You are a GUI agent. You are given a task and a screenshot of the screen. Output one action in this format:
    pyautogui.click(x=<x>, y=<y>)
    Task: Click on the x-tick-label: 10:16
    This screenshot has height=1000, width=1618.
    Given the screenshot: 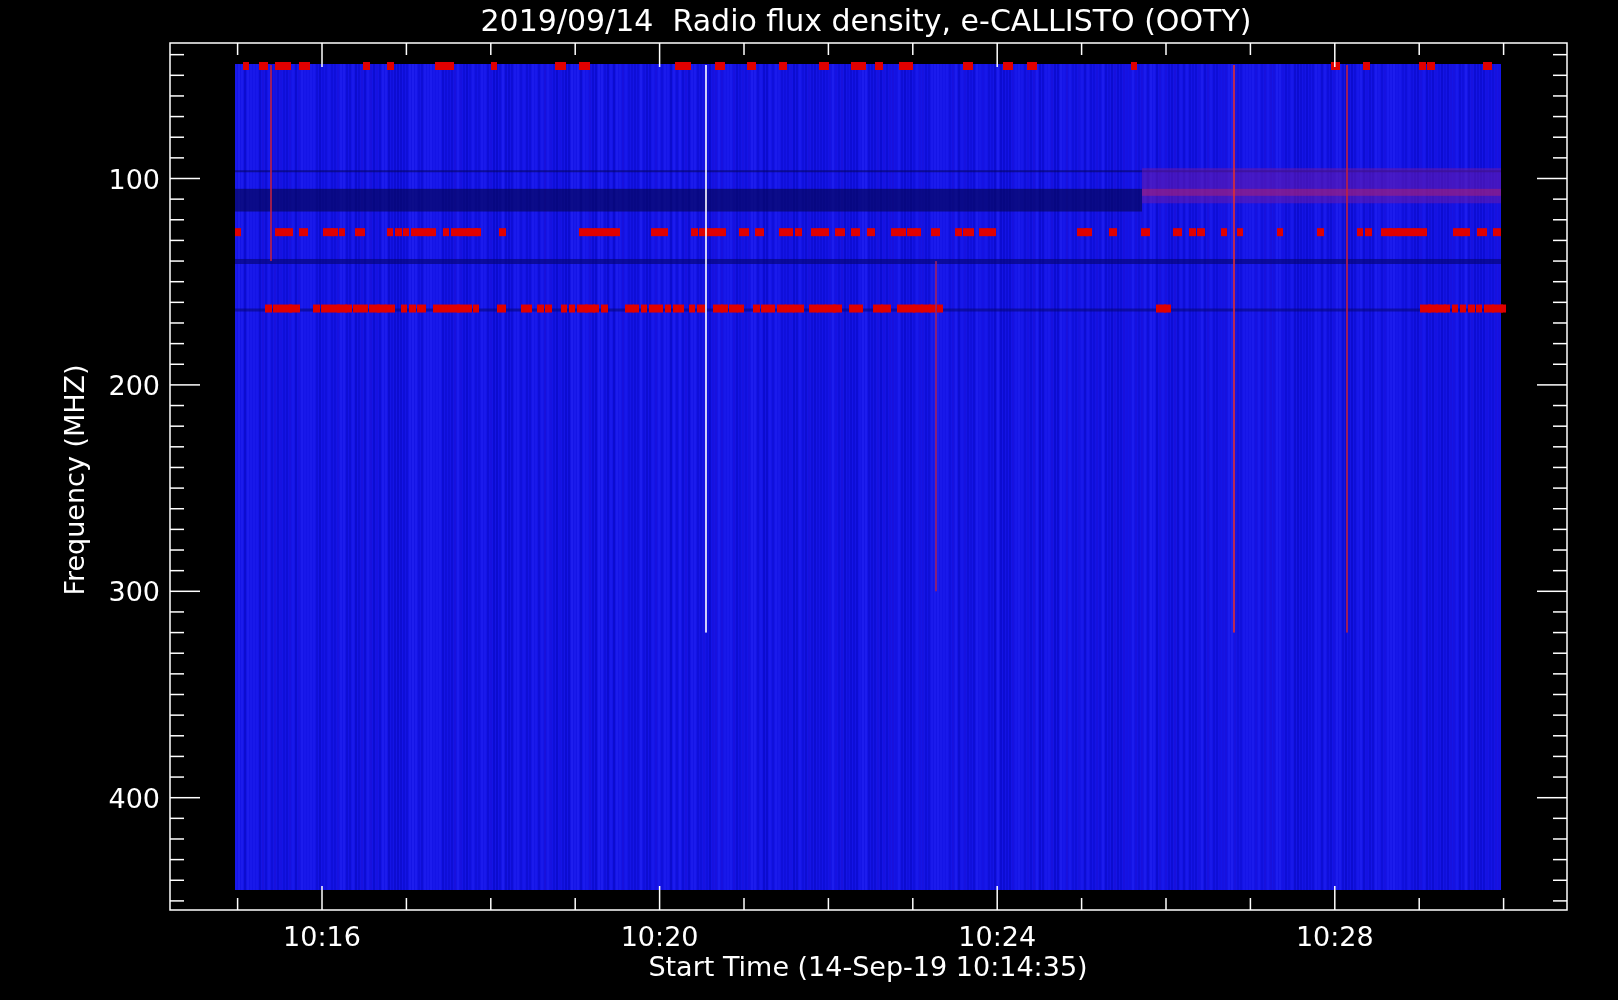 What is the action you would take?
    pyautogui.click(x=322, y=936)
    